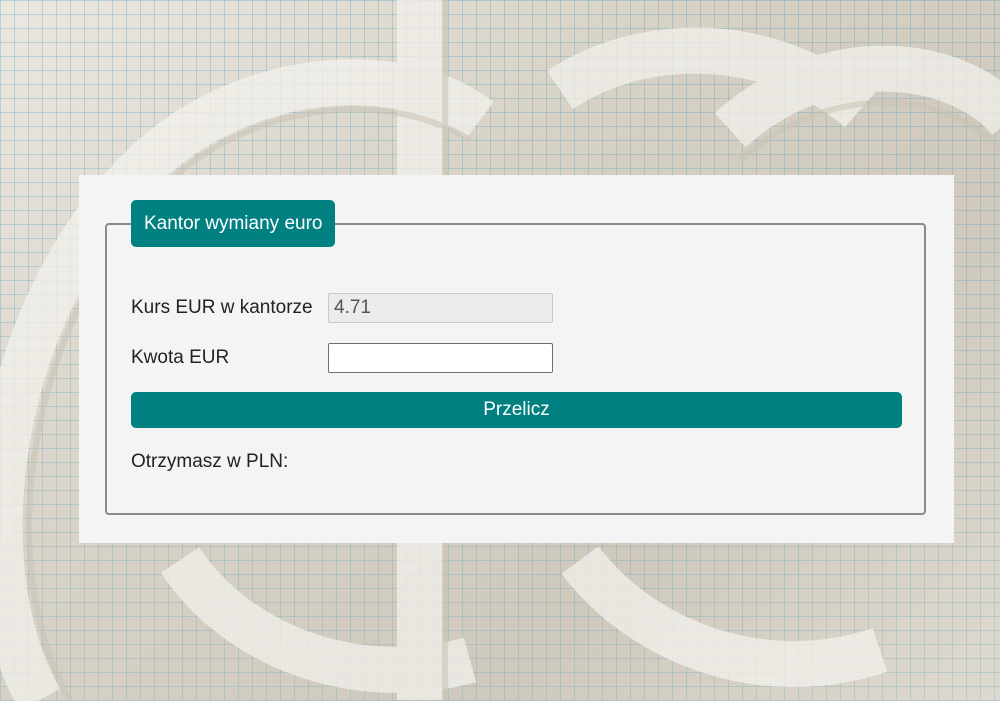 The height and width of the screenshot is (701, 1000). What do you see at coordinates (222, 307) in the screenshot?
I see `rate-label: Kurs EUR w kantorze` at bounding box center [222, 307].